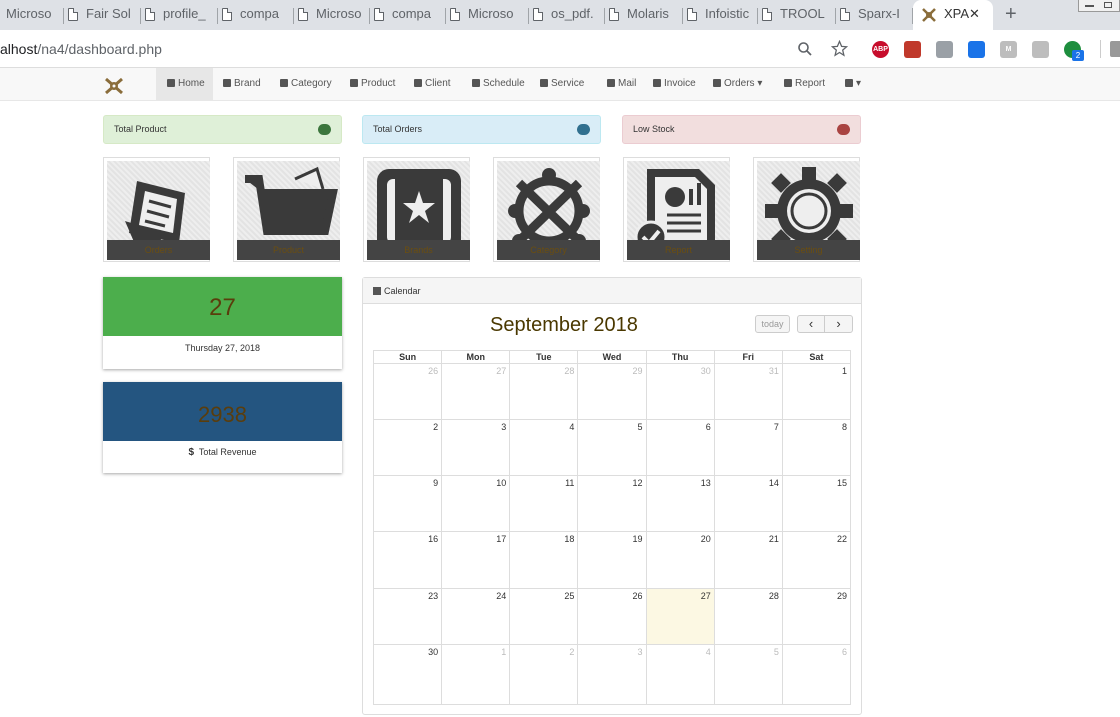  What do you see at coordinates (567, 15) in the screenshot?
I see `browser-tab: os_pdf.` at bounding box center [567, 15].